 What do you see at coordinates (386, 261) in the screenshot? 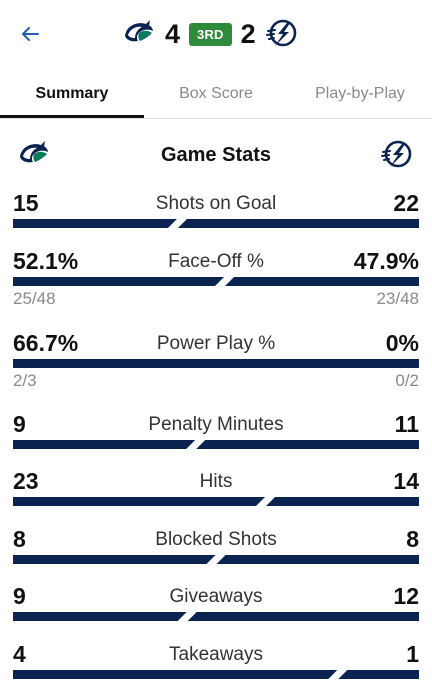
I see `away-value: 47.9%` at bounding box center [386, 261].